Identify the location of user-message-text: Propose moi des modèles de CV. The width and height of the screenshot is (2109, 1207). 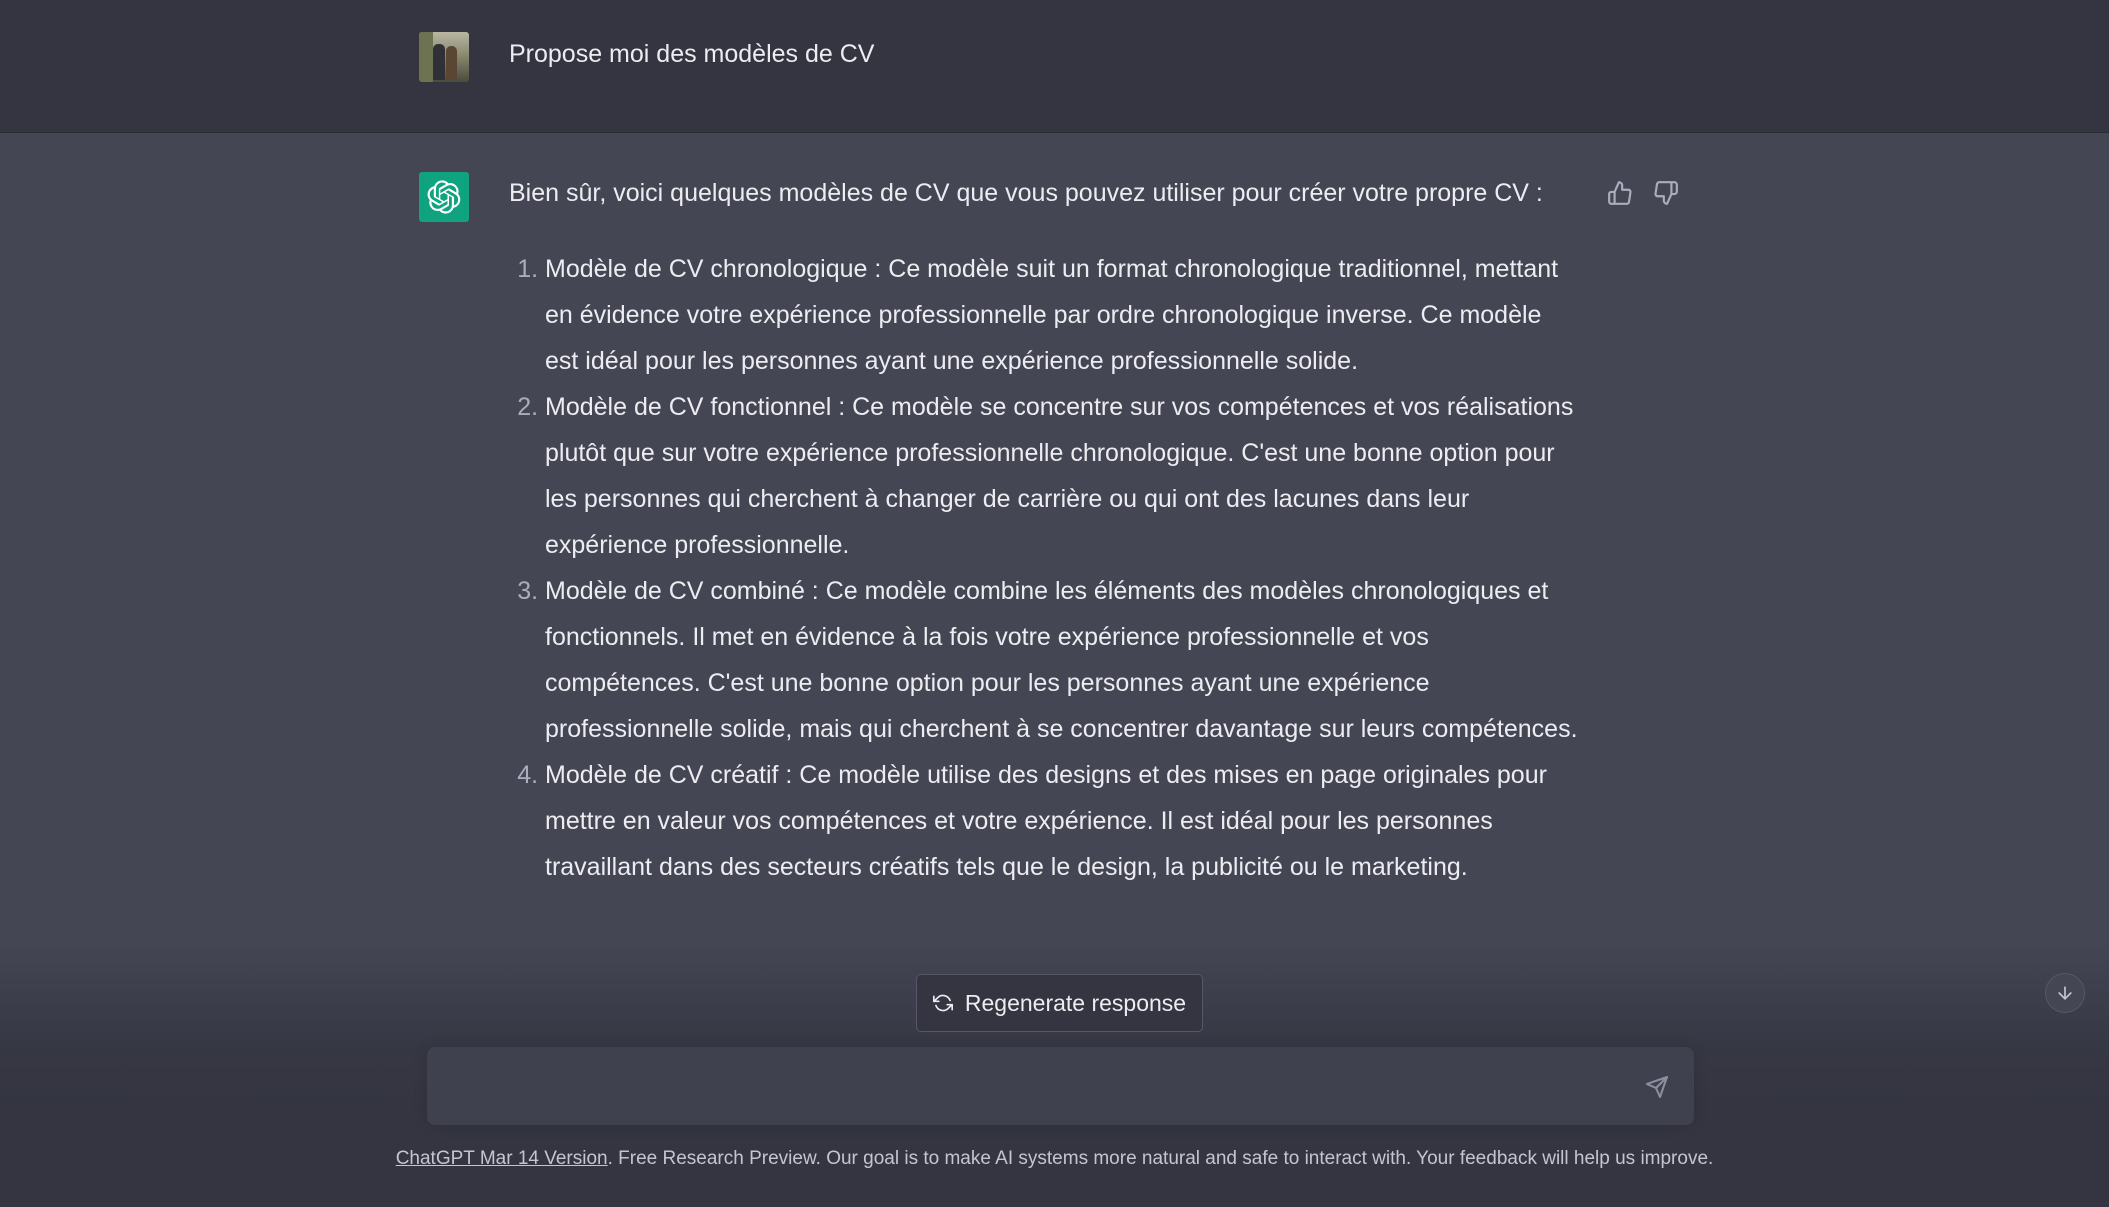
(692, 54).